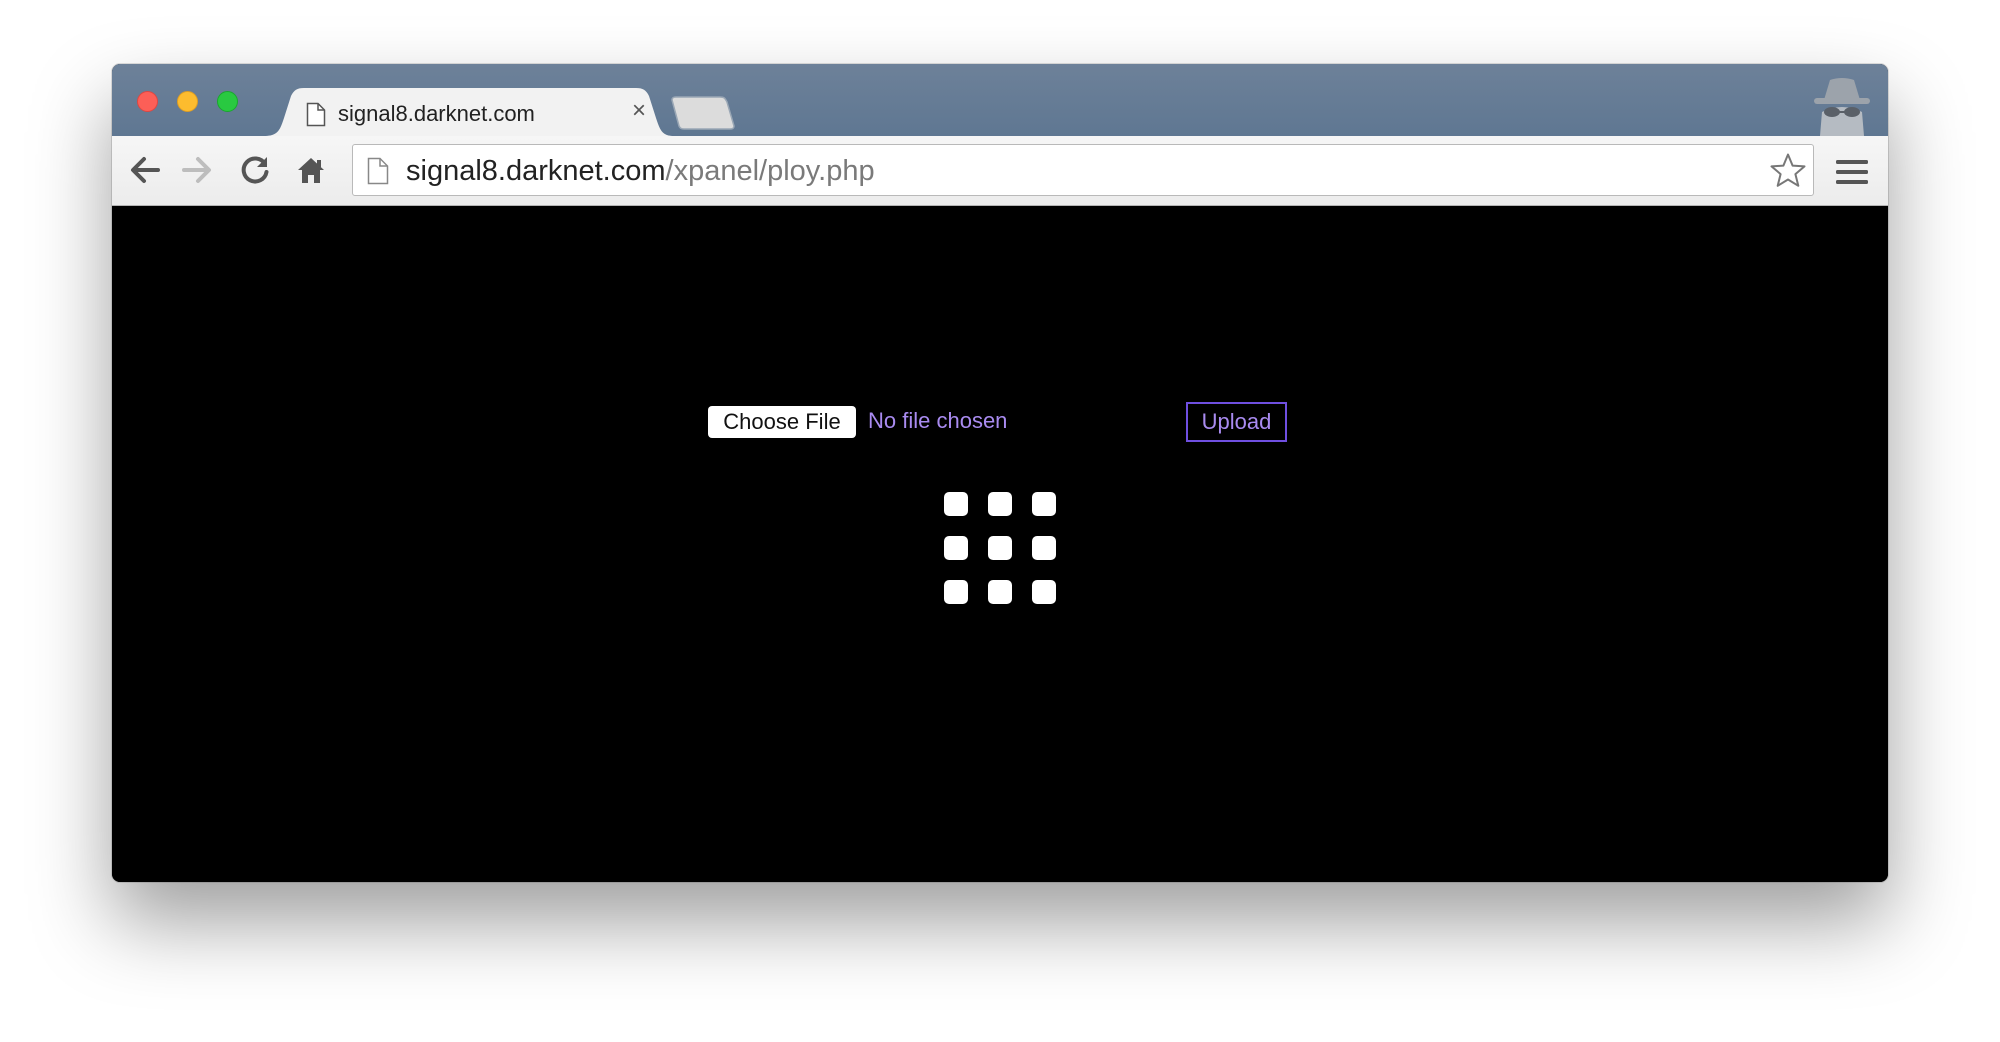 The image size is (2000, 1042). Describe the element at coordinates (1842, 108) in the screenshot. I see `incognito-icon` at that location.